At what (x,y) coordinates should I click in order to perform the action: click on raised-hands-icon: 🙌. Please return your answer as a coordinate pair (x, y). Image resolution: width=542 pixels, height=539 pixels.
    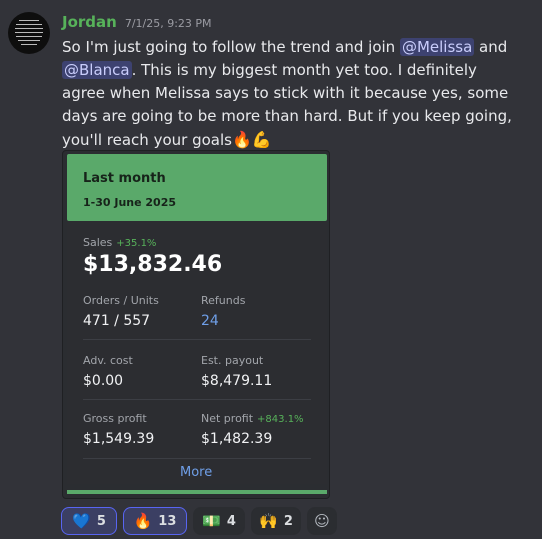
    Looking at the image, I should click on (268, 521).